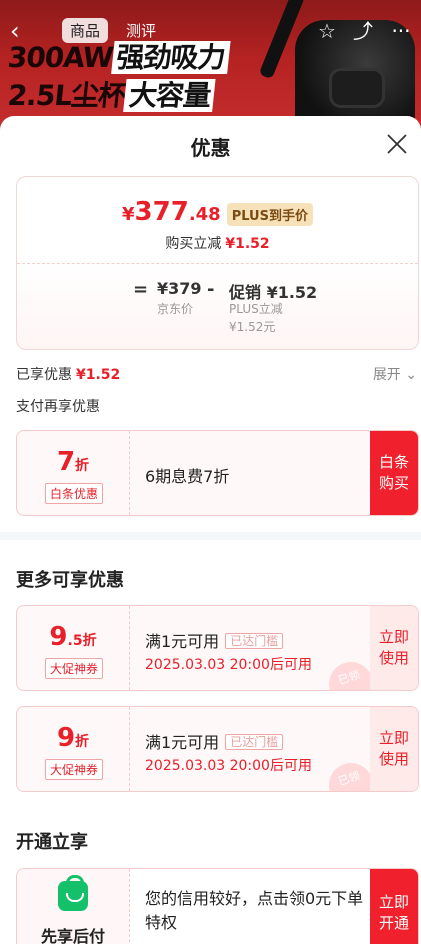  I want to click on button-label-line1: 白条, so click(393, 462).